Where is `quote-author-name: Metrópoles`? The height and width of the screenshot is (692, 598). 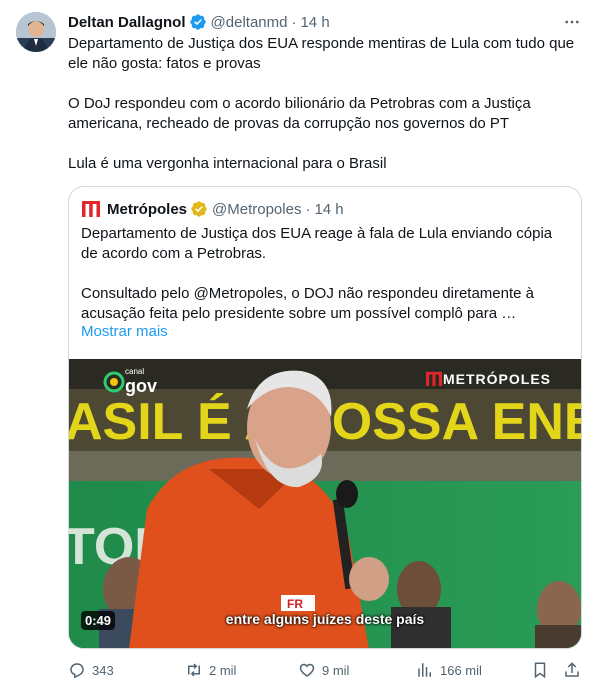 quote-author-name: Metrópoles is located at coordinates (147, 209).